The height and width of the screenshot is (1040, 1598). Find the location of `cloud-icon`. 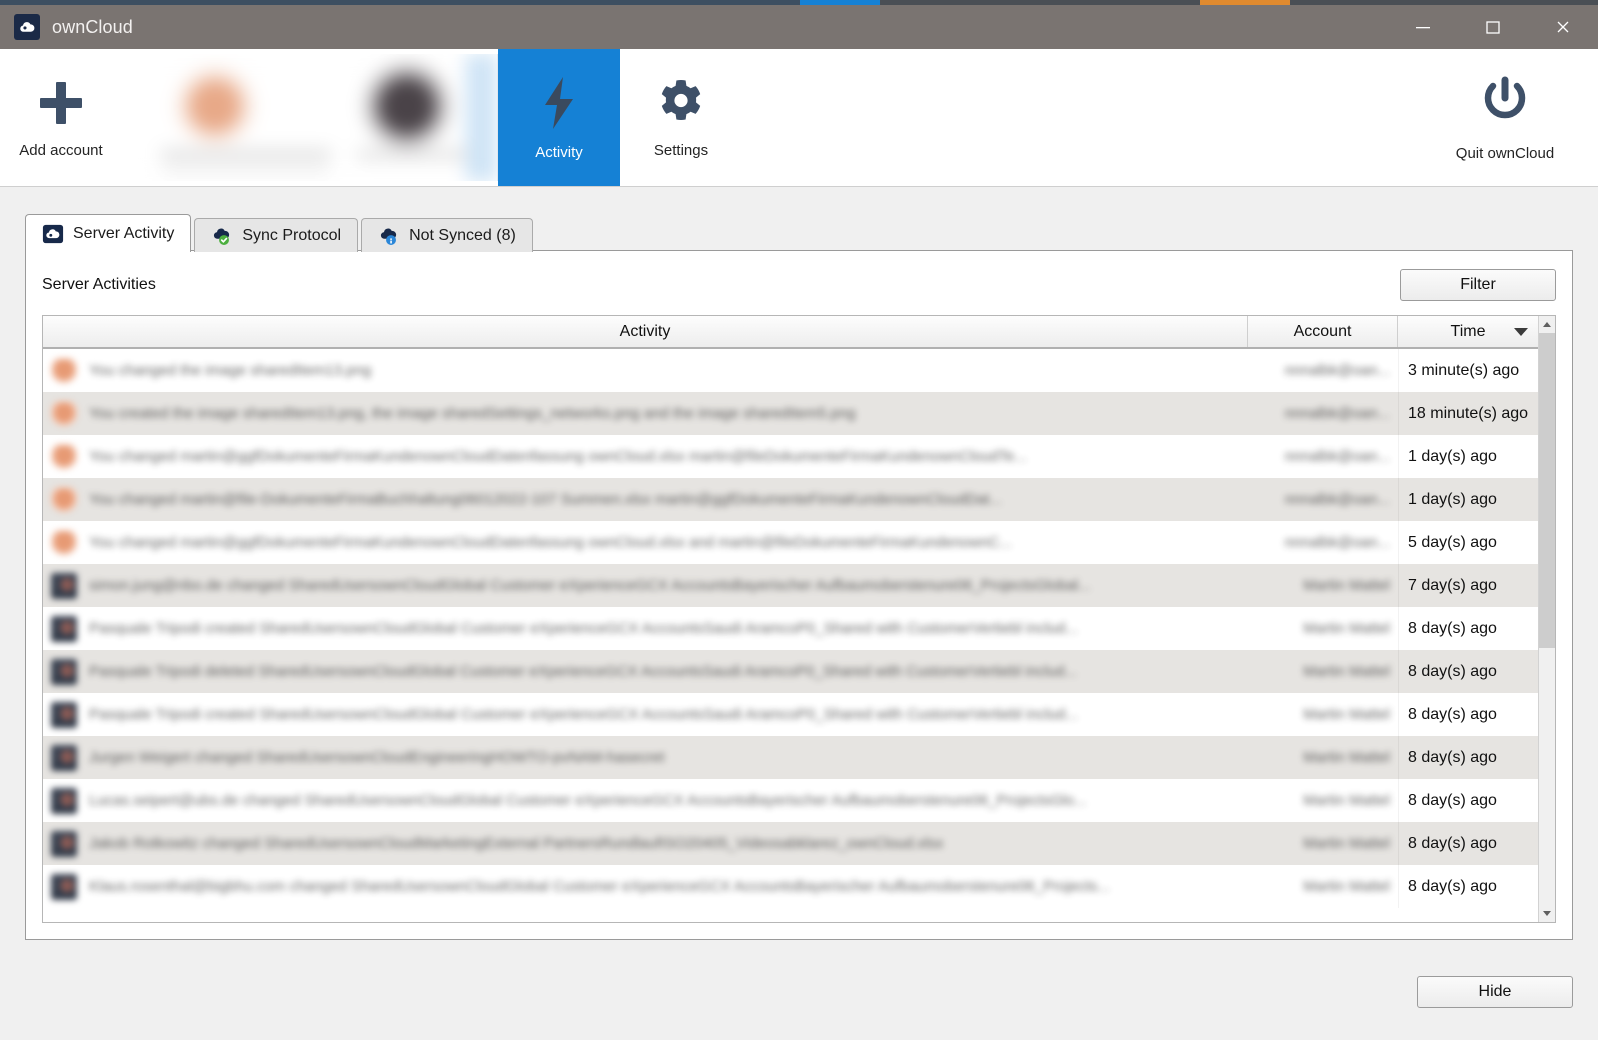

cloud-icon is located at coordinates (53, 233).